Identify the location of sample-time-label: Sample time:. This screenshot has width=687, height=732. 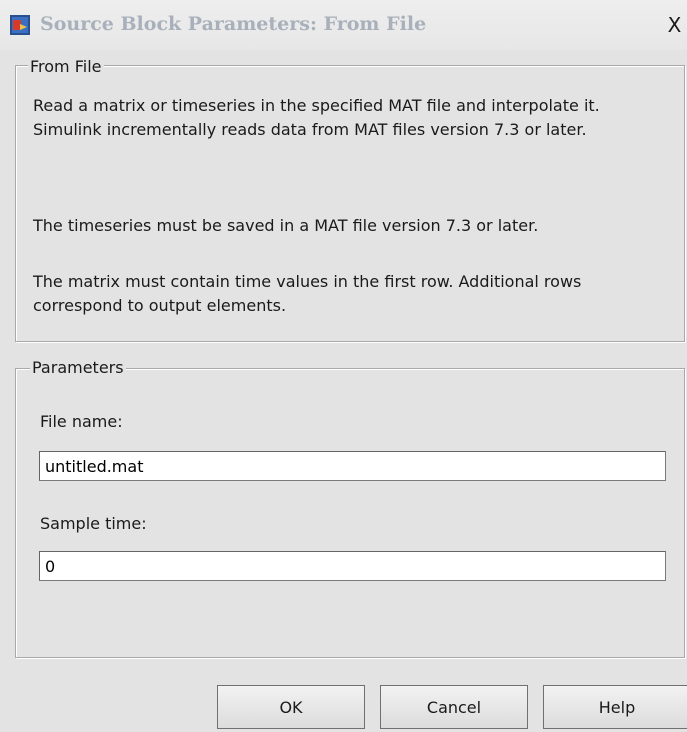
(93, 523).